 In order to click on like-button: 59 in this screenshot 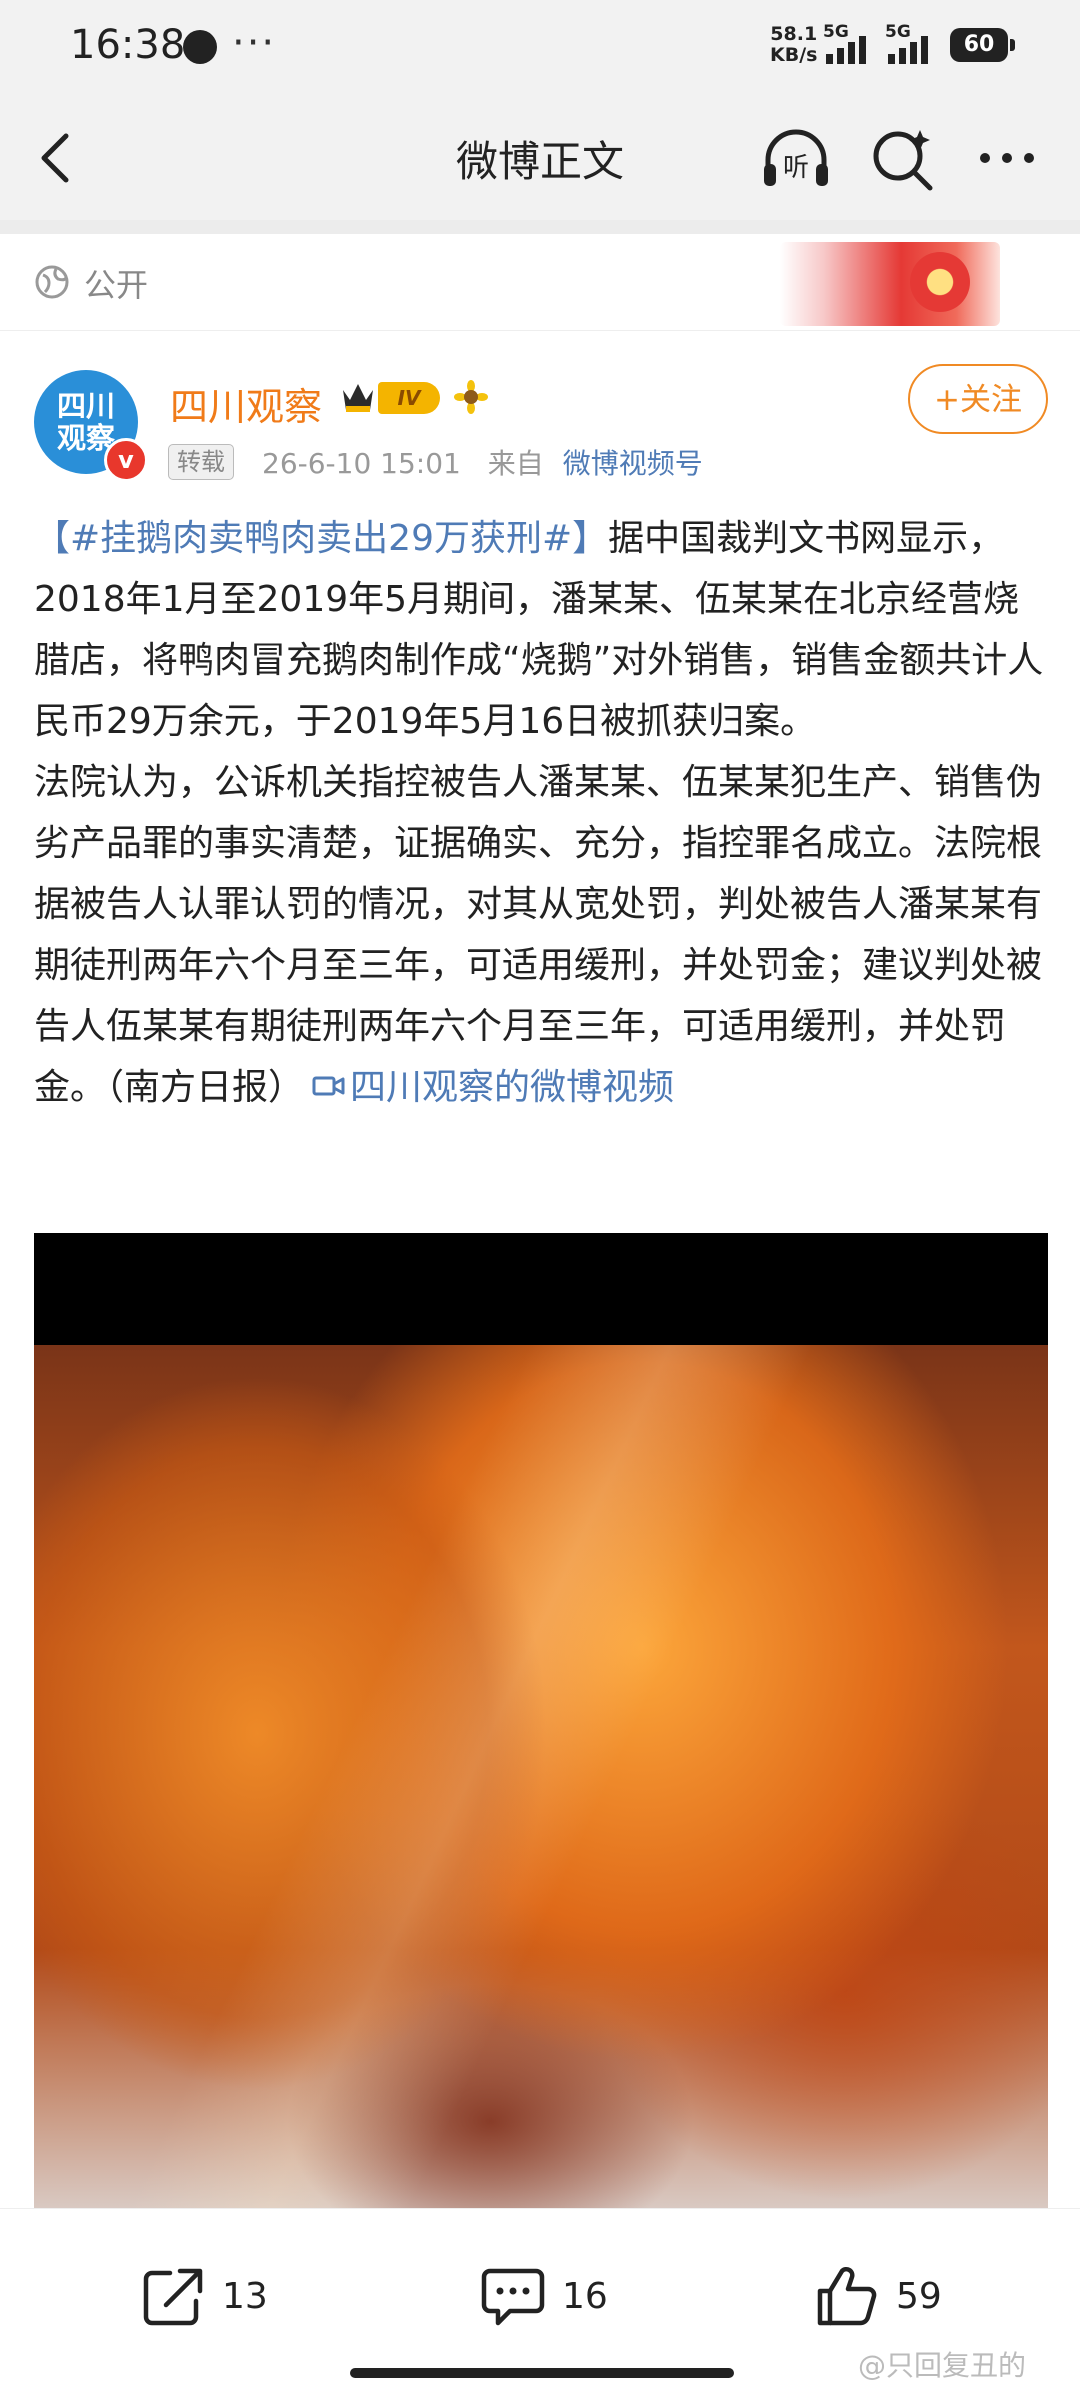, I will do `click(878, 2296)`.